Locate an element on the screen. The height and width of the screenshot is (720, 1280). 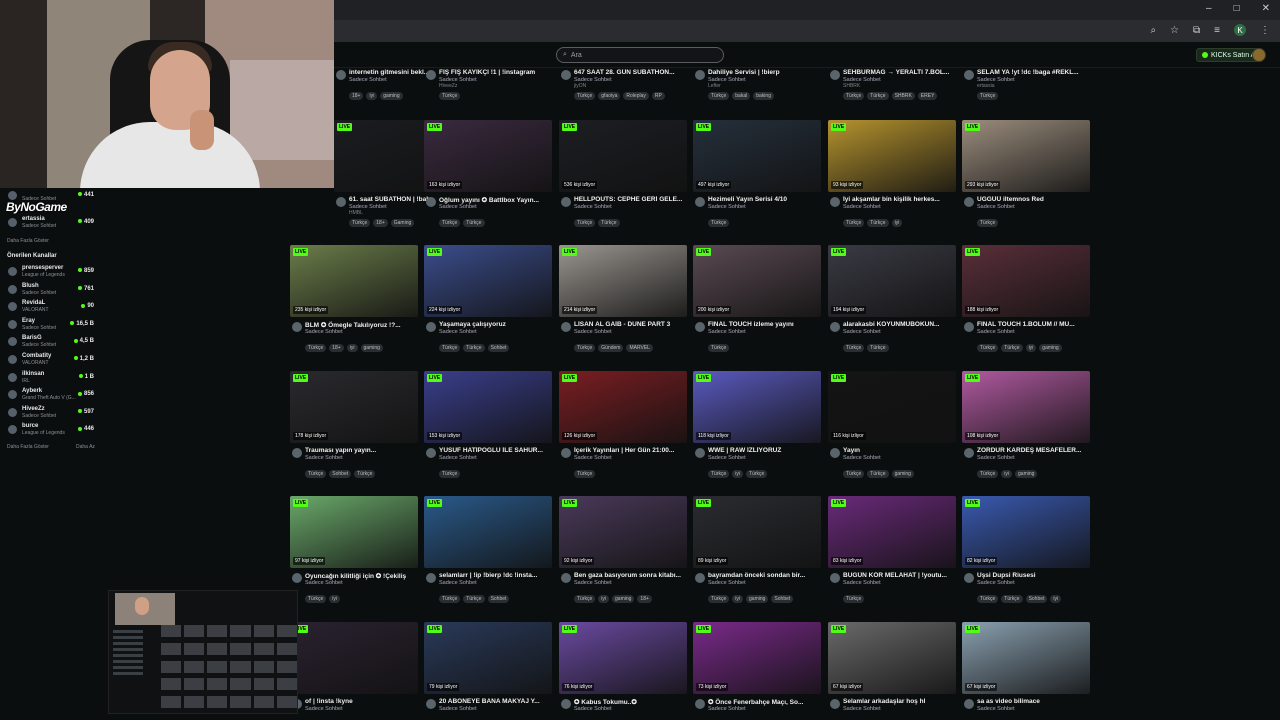
stream-thumbnail: LIVE 497 kişi izliyor is located at coordinates (757, 156).